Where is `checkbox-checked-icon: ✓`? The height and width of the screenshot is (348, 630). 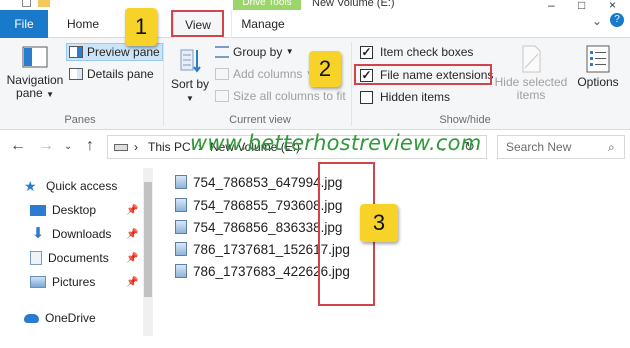
checkbox-checked-icon: ✓ is located at coordinates (366, 51).